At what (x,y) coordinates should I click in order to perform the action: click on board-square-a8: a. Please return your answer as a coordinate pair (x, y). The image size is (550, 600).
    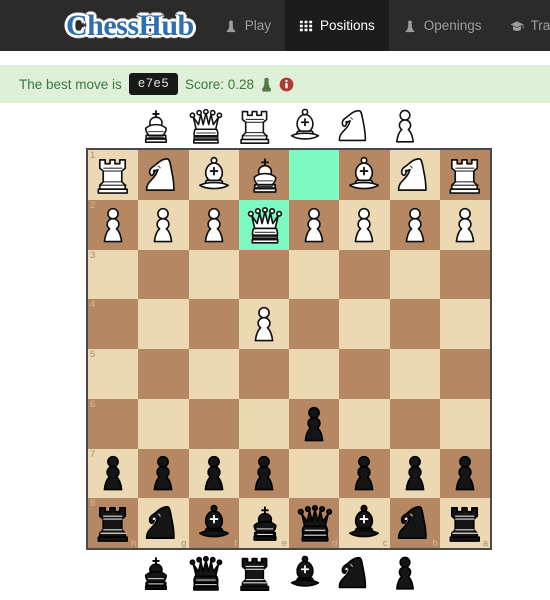
    Looking at the image, I should click on (464, 523).